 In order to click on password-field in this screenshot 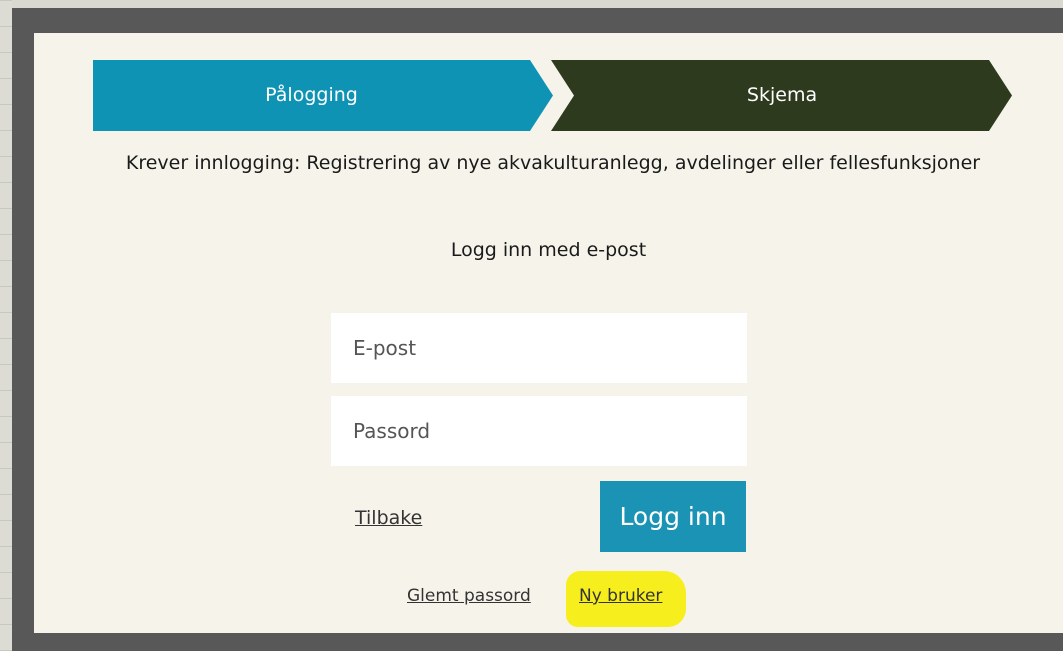, I will do `click(539, 431)`.